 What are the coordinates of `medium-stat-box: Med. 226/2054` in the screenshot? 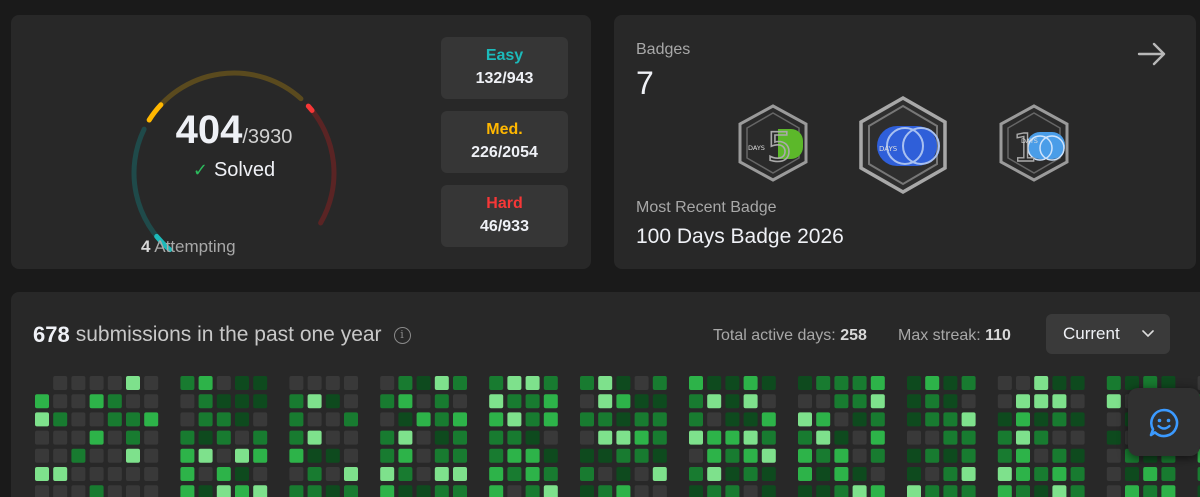 It's located at (504, 142).